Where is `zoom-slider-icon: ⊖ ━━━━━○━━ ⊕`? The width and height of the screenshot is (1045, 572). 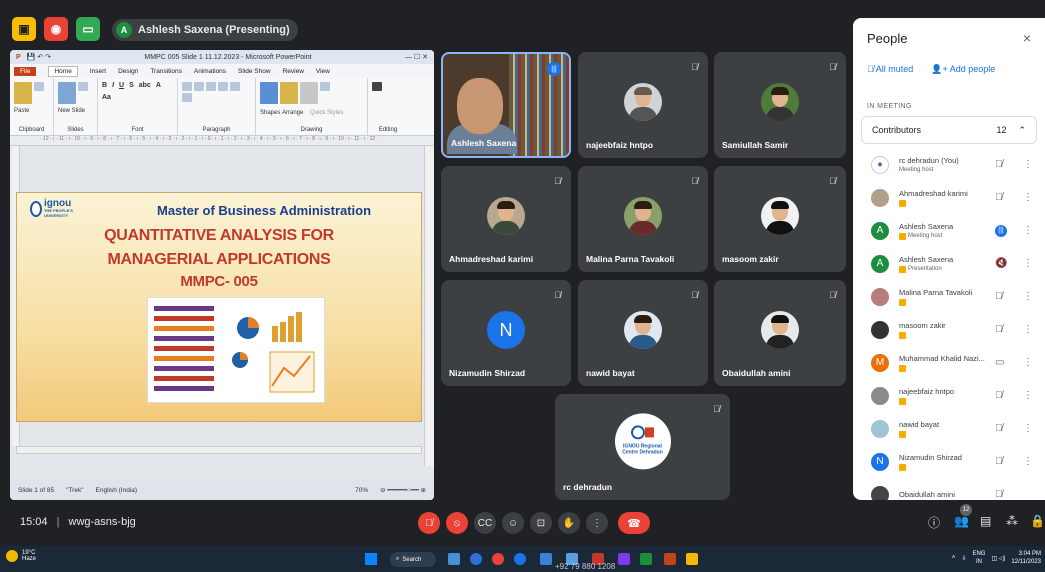 zoom-slider-icon: ⊖ ━━━━━○━━ ⊕ is located at coordinates (403, 490).